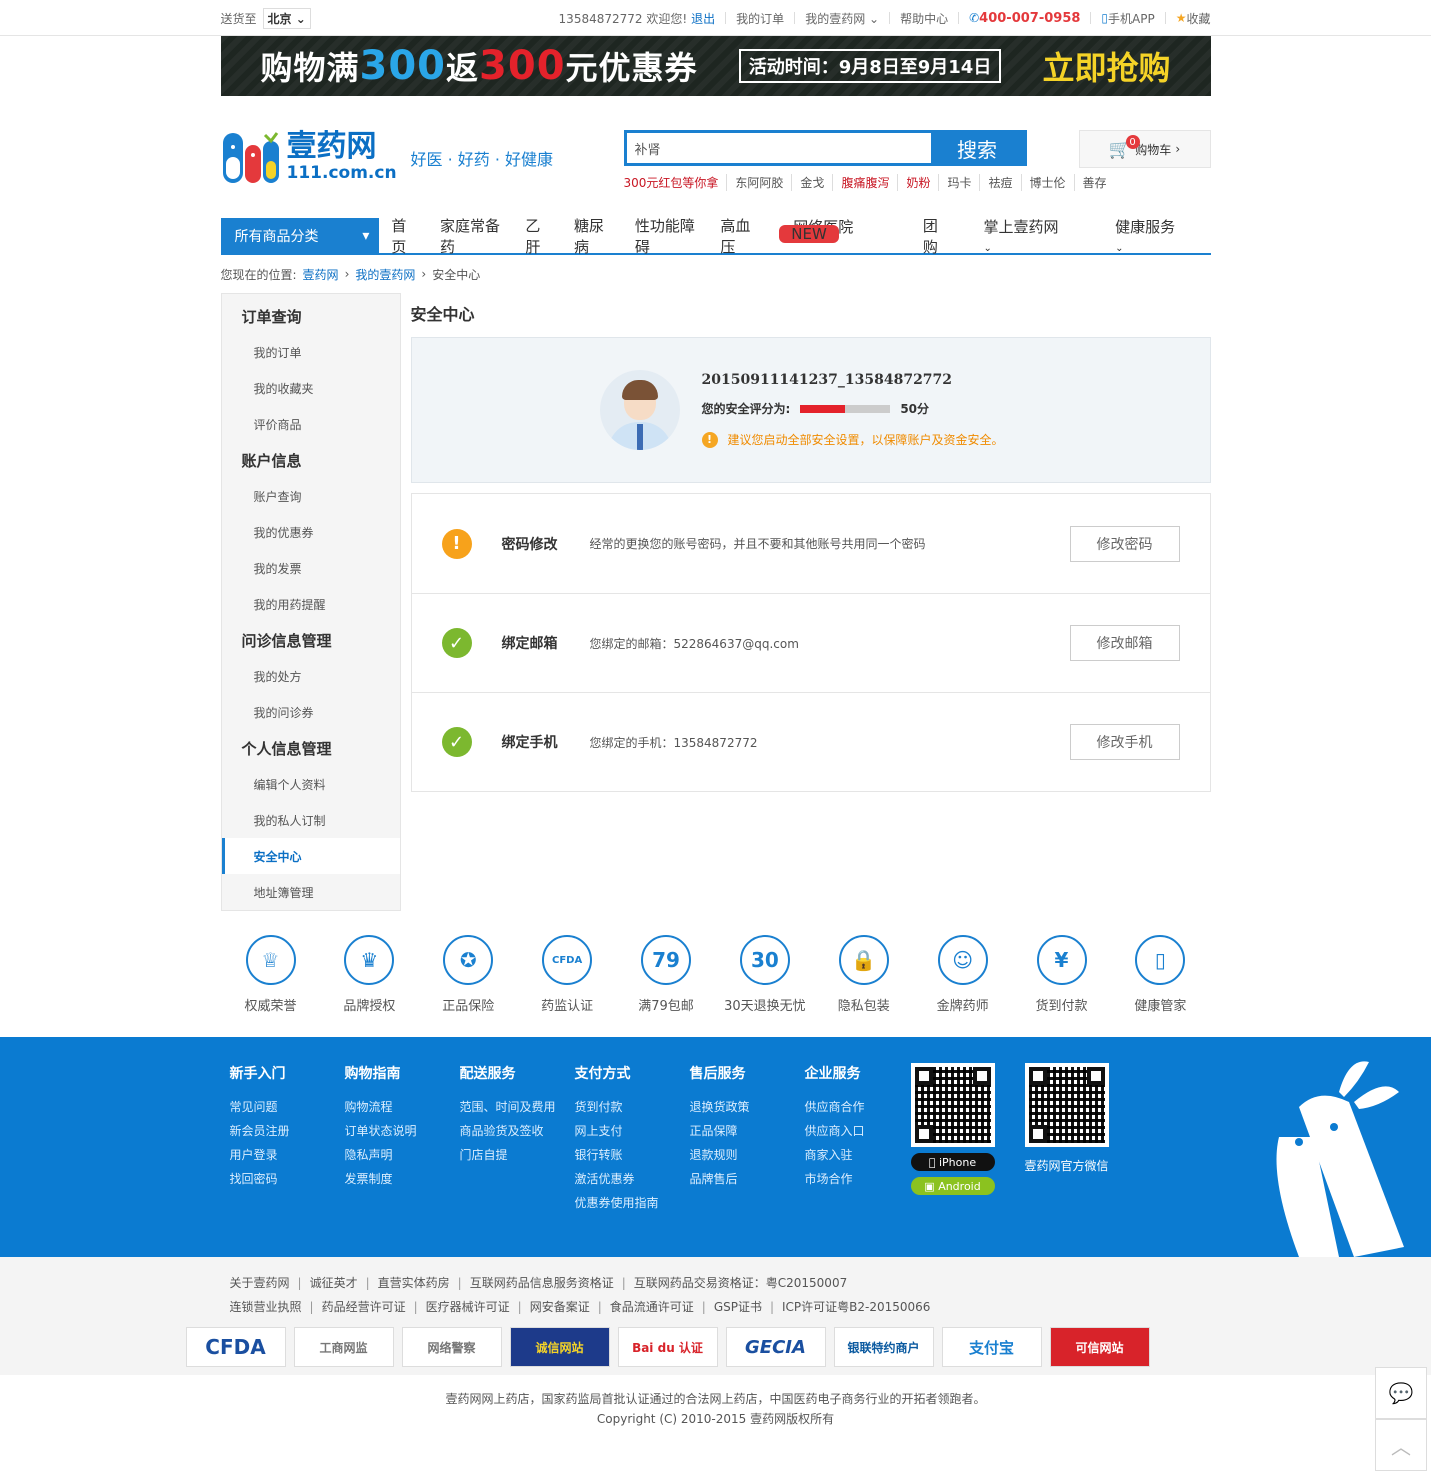 This screenshot has width=1431, height=1477. I want to click on baidu-badge: Bai du 认证, so click(667, 1347).